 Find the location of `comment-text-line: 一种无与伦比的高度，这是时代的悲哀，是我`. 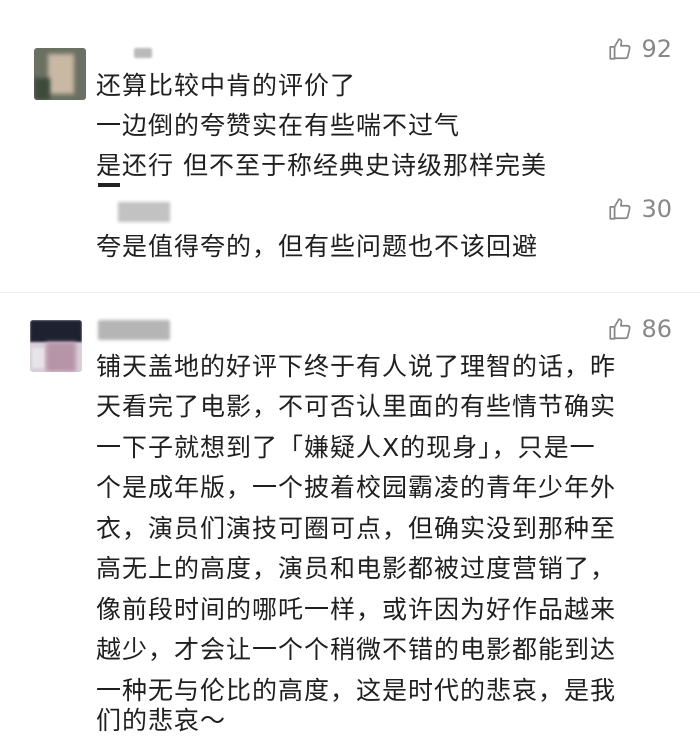

comment-text-line: 一种无与伦比的高度，这是时代的悲哀，是我 is located at coordinates (356, 690).